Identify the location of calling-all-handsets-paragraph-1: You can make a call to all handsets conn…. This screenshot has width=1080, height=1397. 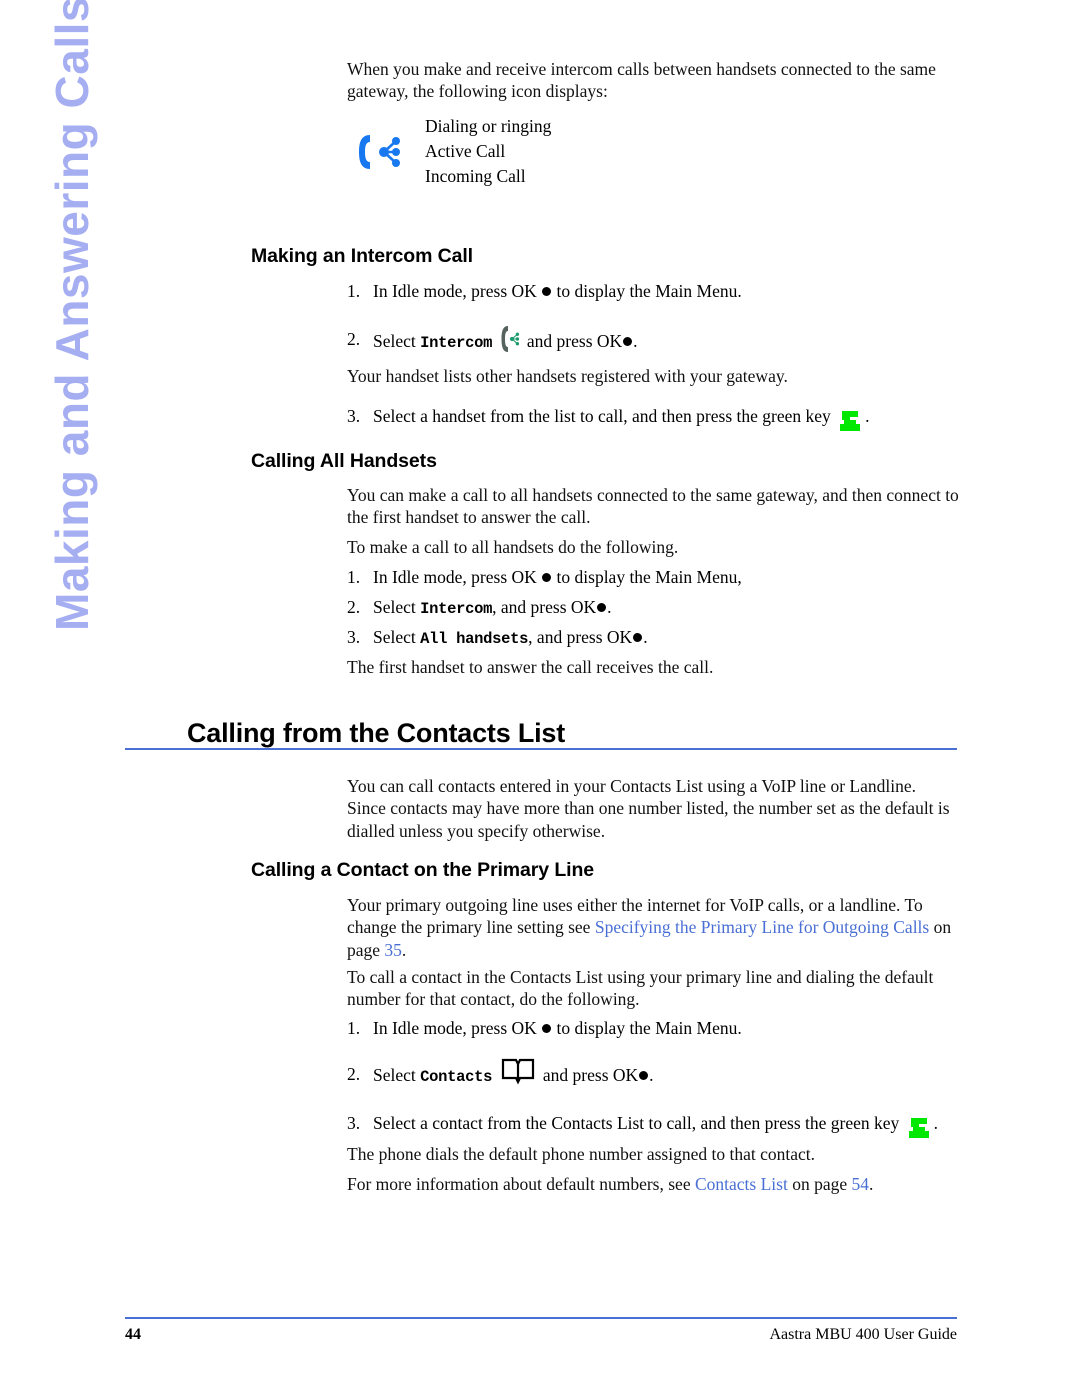
(653, 506).